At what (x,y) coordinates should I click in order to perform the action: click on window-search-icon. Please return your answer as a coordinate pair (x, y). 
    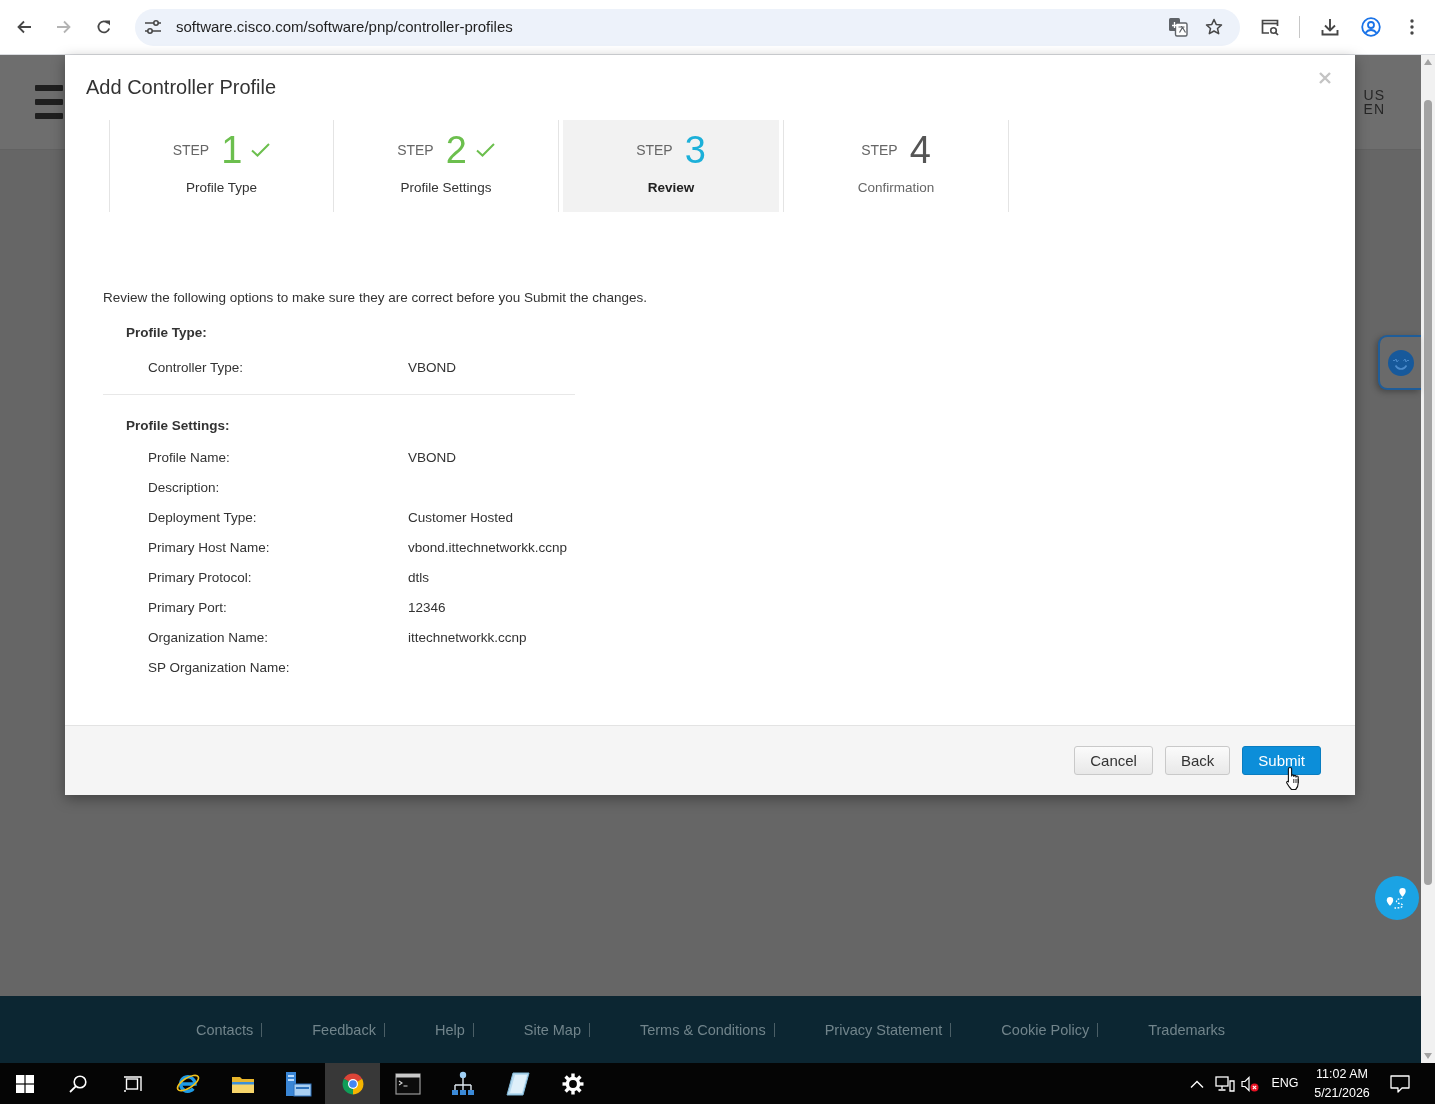
    Looking at the image, I should click on (1270, 27).